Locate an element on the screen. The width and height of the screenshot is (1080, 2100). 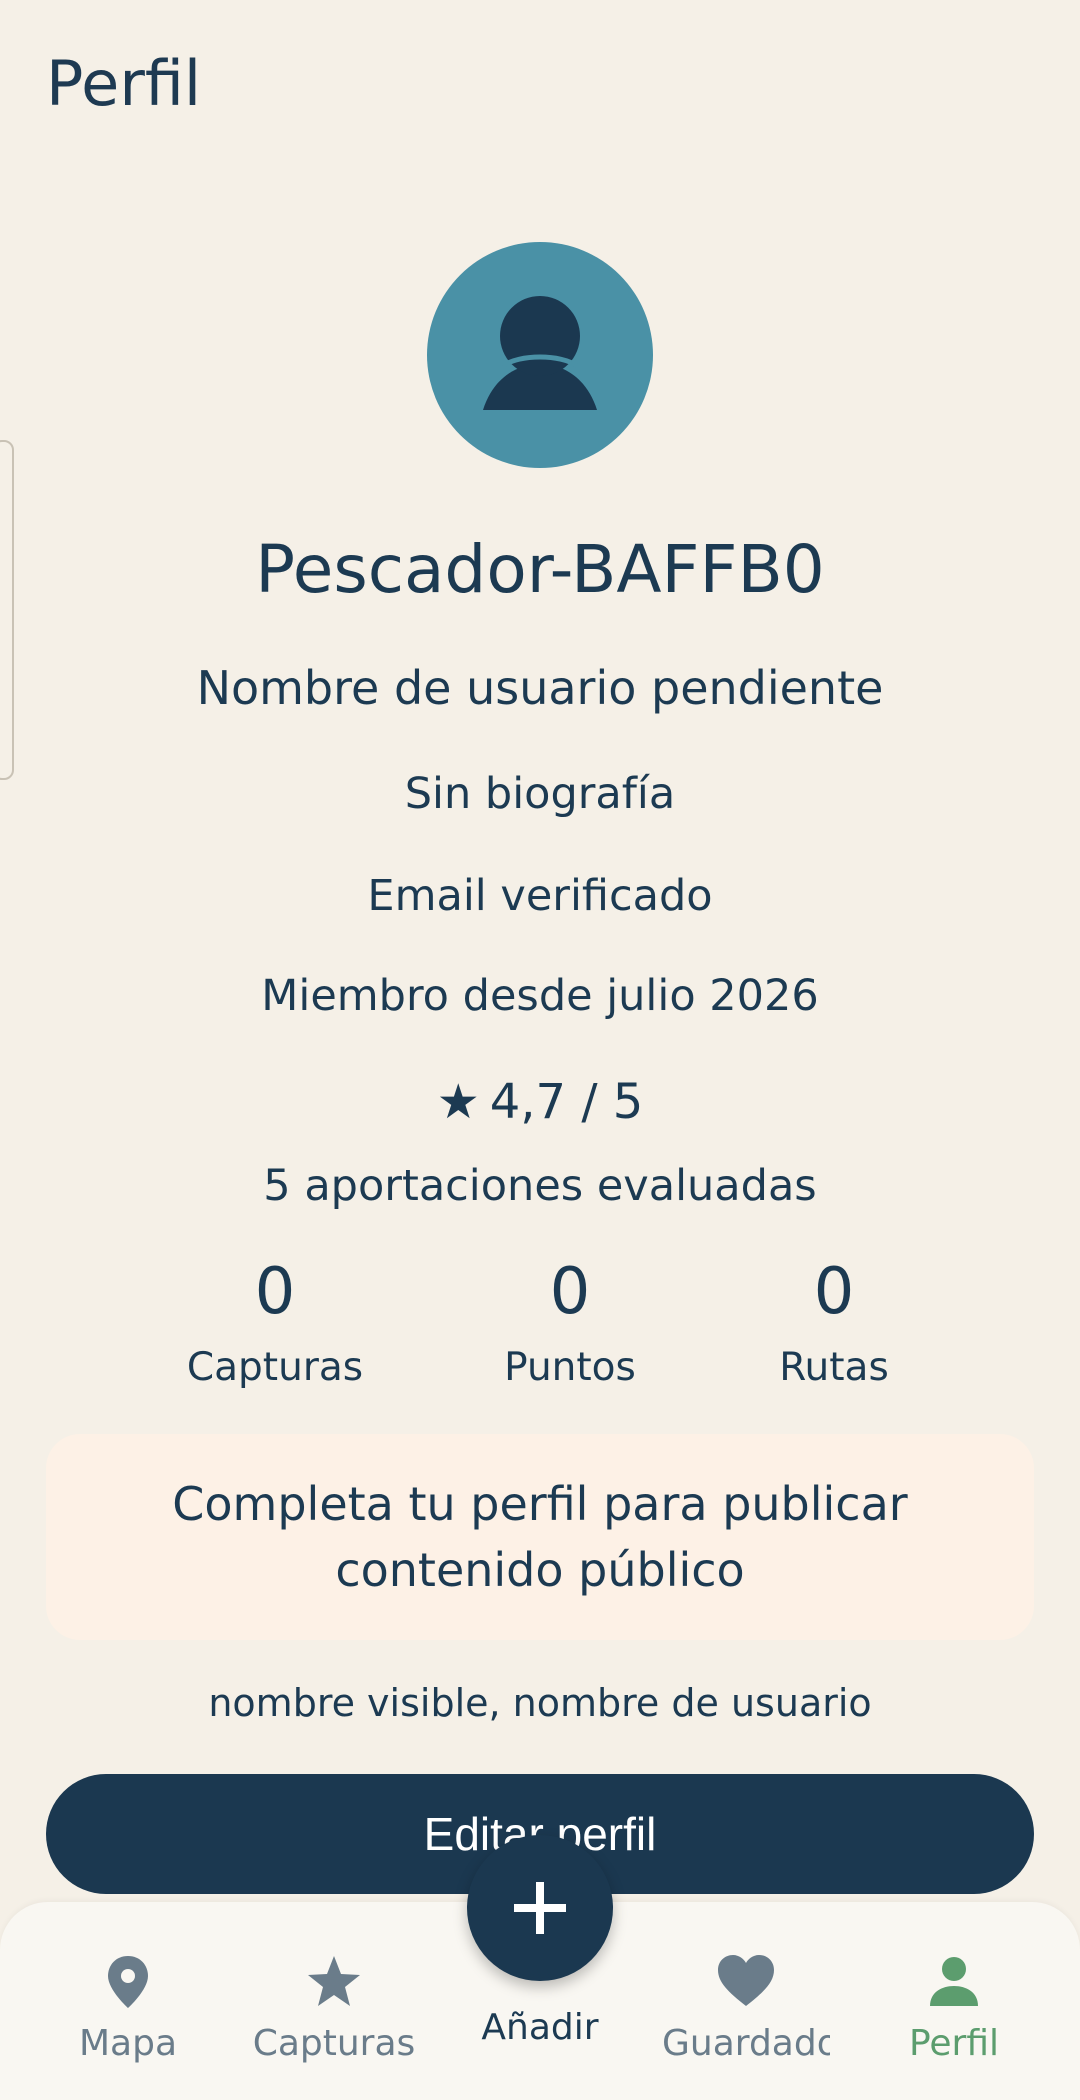
stat-points: 0 Puntos is located at coordinates (570, 1323).